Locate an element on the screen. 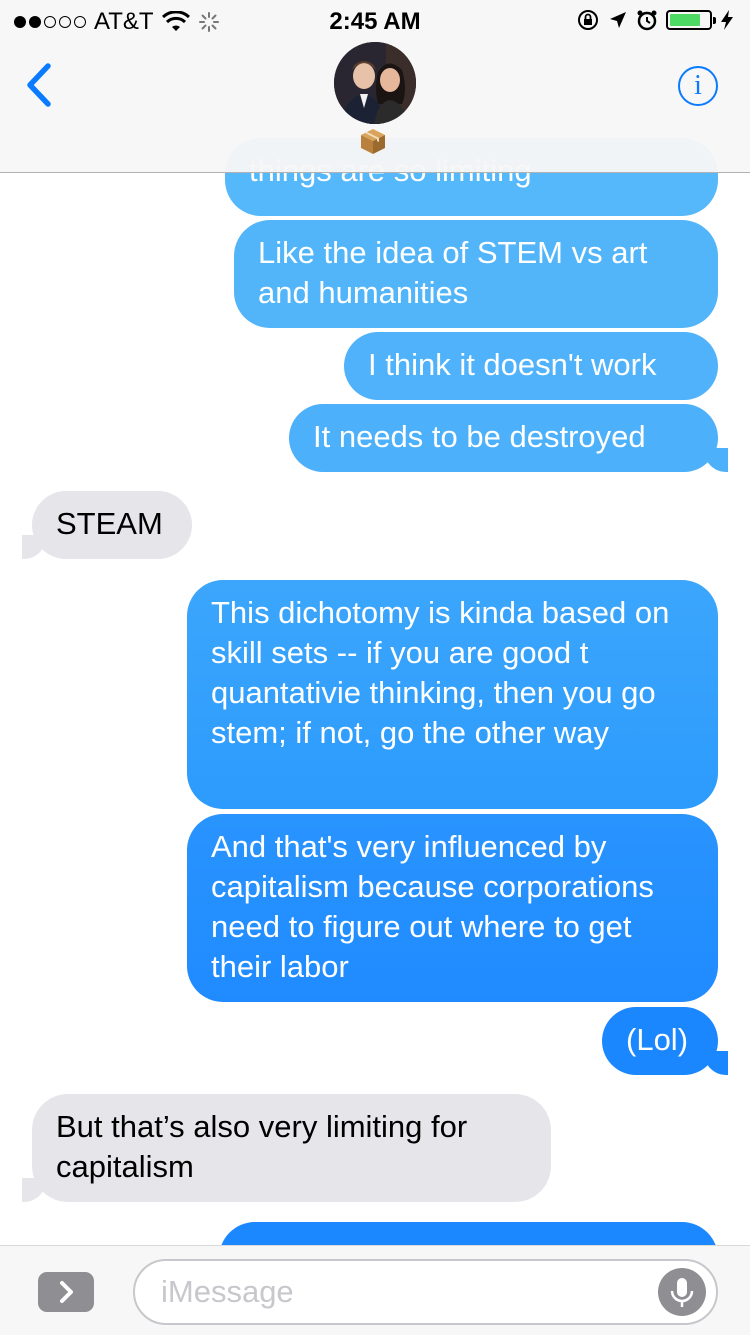 The width and height of the screenshot is (750, 1335). back-chevron-icon is located at coordinates (40, 85).